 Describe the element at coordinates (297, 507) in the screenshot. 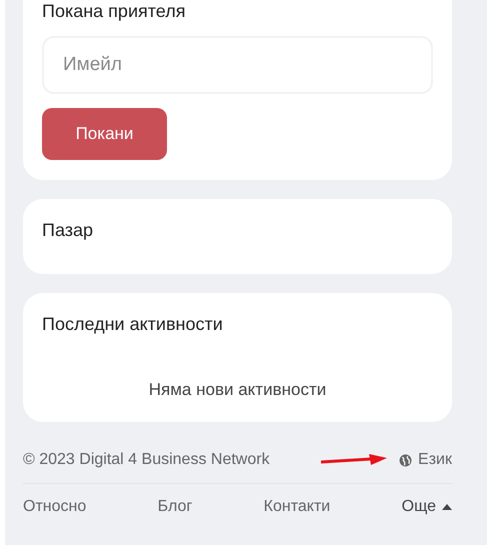

I see `footer-link: Контакти` at that location.